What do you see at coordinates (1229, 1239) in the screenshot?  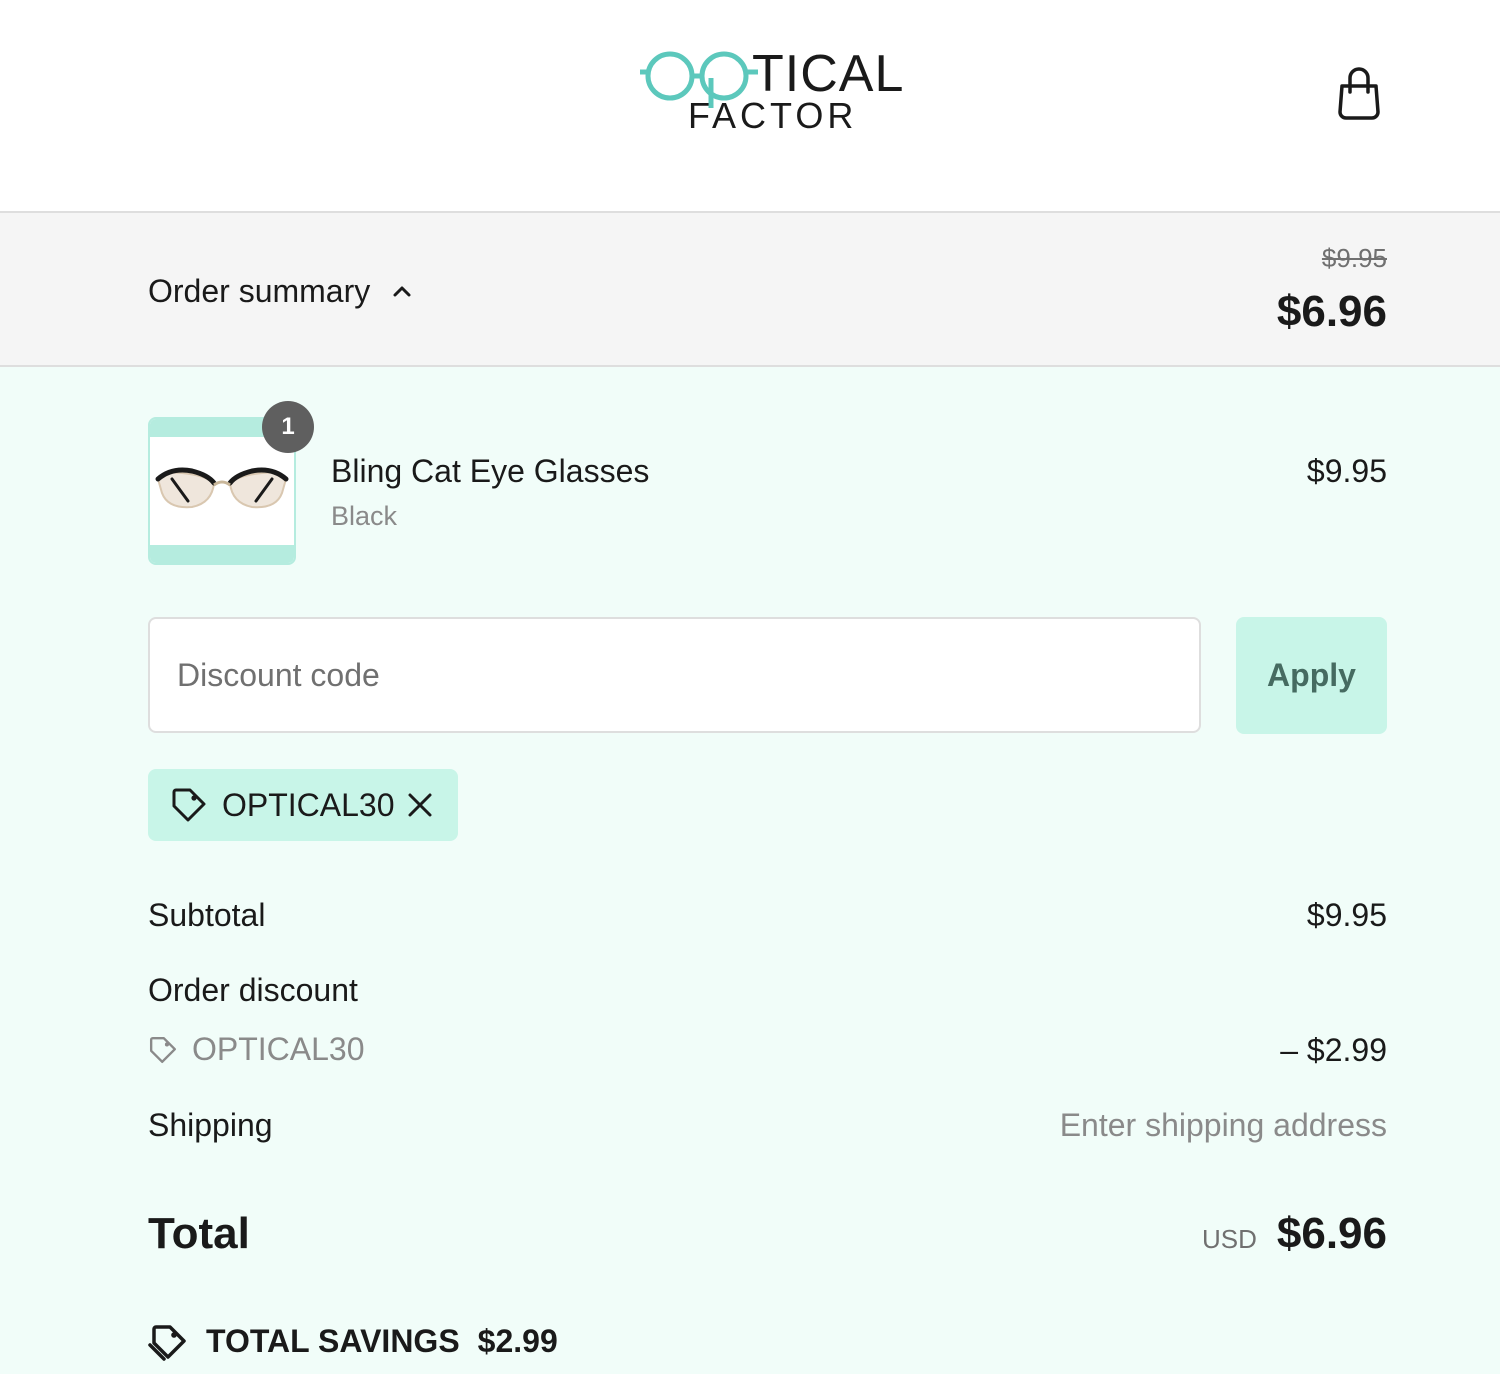 I see `total-currency: USD` at bounding box center [1229, 1239].